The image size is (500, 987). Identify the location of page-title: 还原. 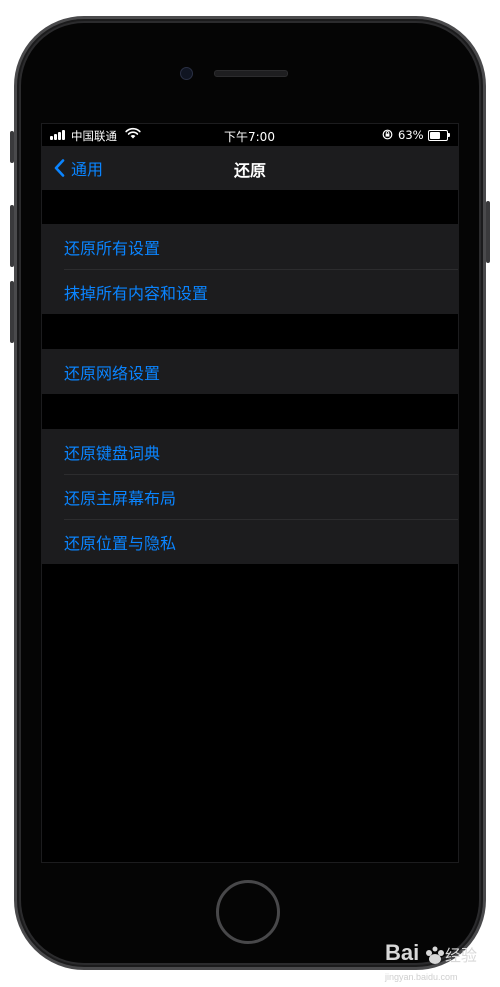
(249, 170).